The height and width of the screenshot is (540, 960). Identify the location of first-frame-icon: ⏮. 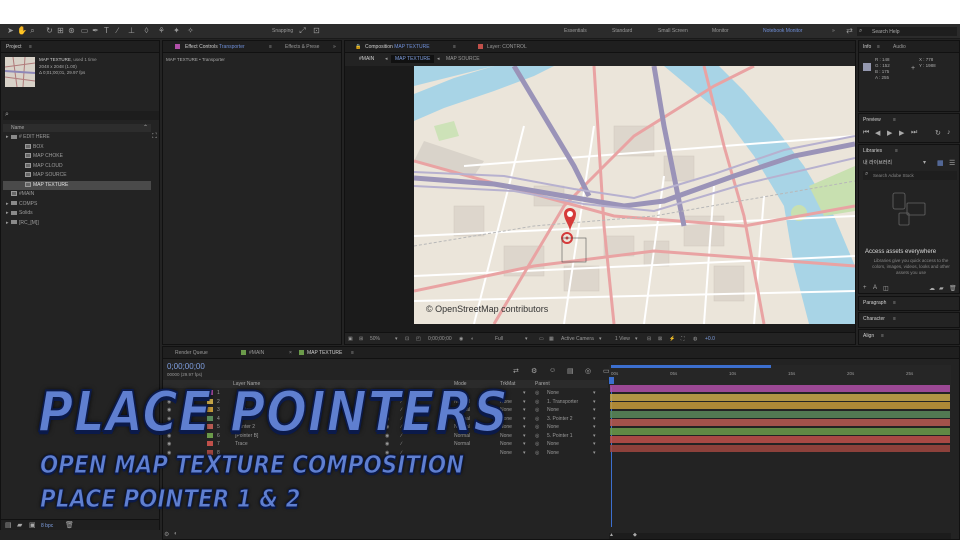
(866, 133).